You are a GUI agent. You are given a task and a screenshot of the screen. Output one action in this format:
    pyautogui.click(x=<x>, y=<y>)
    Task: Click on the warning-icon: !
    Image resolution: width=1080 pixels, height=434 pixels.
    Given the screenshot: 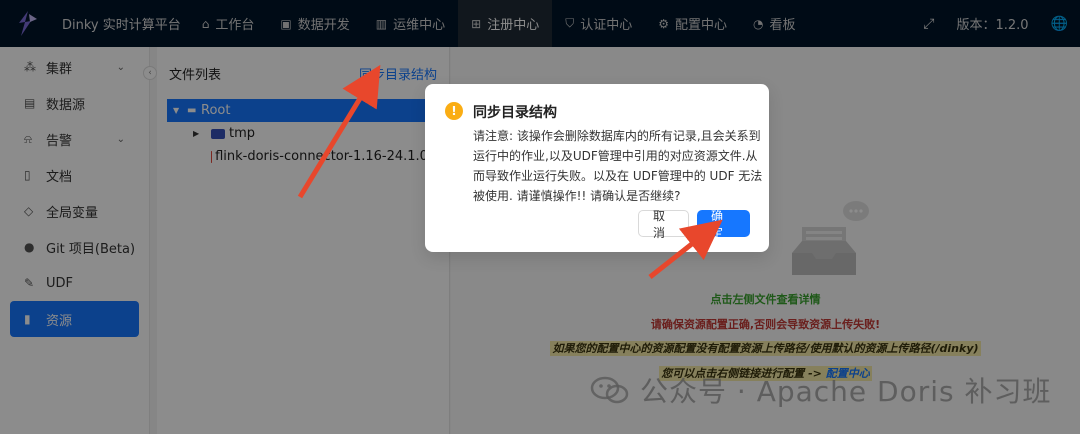 What is the action you would take?
    pyautogui.click(x=454, y=111)
    